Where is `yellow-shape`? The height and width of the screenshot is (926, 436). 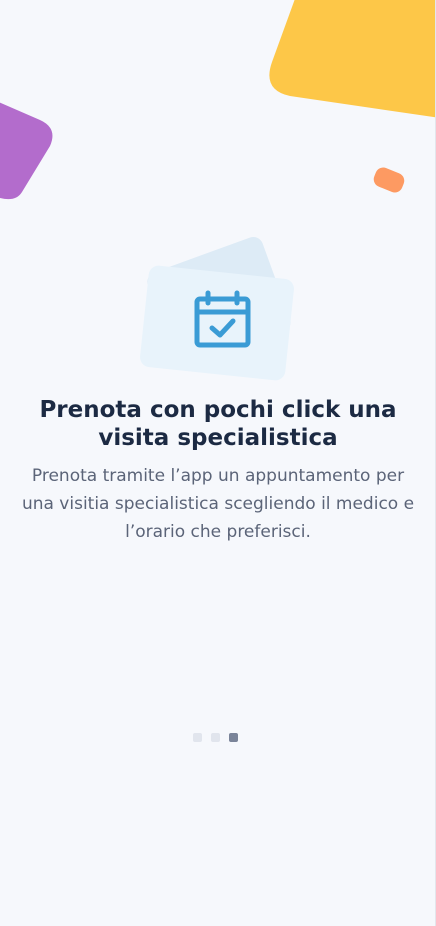 yellow-shape is located at coordinates (352, 59).